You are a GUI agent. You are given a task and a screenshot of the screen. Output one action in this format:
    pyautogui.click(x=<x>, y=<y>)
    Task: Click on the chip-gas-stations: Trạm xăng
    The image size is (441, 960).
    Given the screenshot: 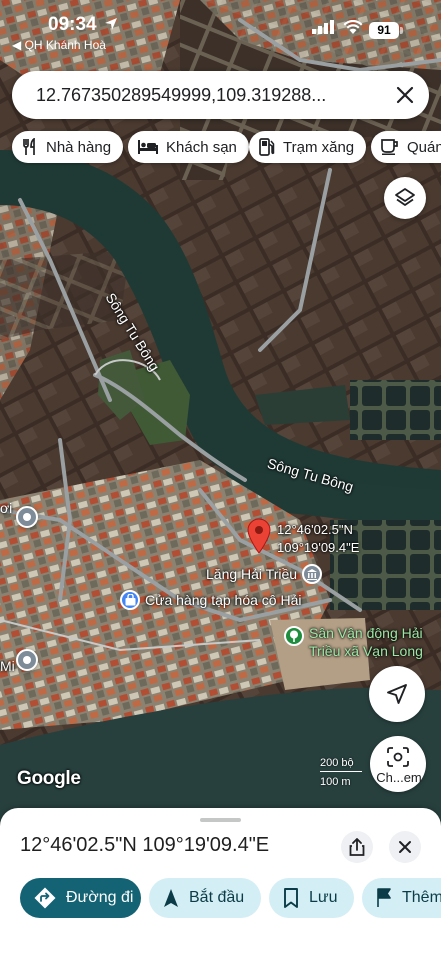 What is the action you would take?
    pyautogui.click(x=308, y=147)
    